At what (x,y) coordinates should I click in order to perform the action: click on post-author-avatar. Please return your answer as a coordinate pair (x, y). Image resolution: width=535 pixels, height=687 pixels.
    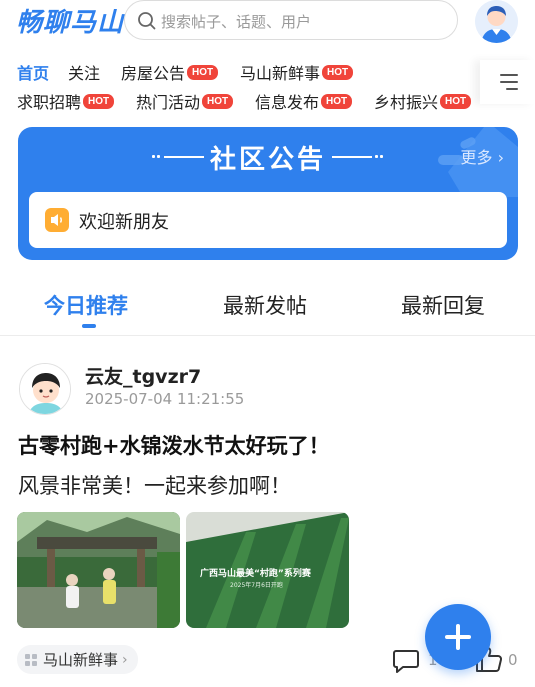
    Looking at the image, I should click on (45, 389).